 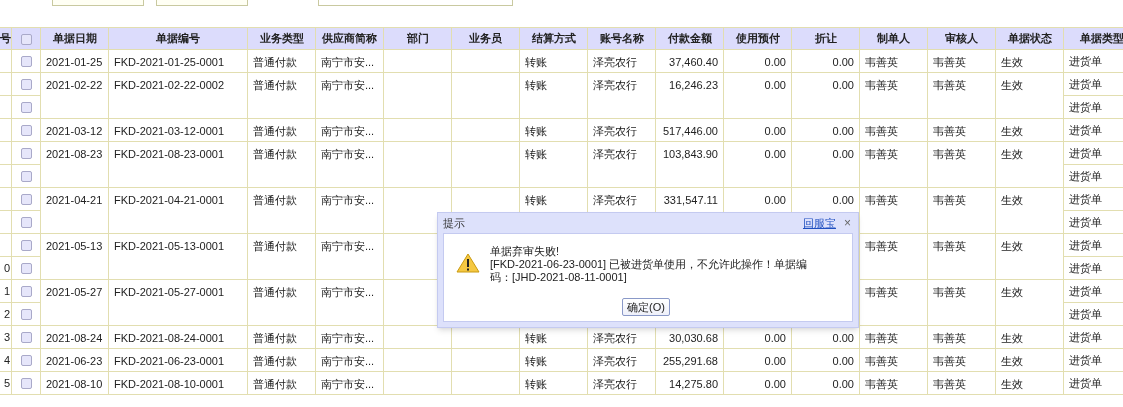 What do you see at coordinates (74, 338) in the screenshot?
I see `table-cell: 2021-08-24` at bounding box center [74, 338].